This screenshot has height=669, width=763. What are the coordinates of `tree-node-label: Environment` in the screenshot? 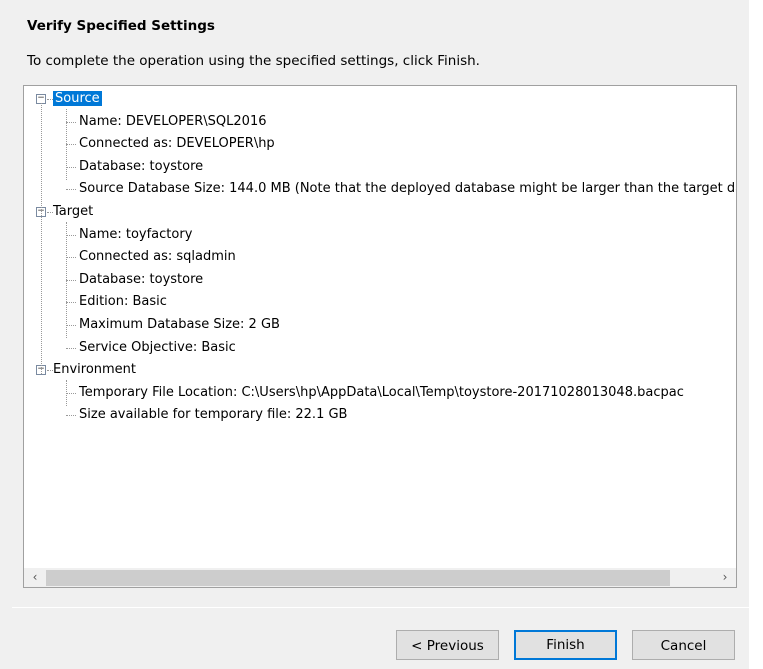 It's located at (95, 370).